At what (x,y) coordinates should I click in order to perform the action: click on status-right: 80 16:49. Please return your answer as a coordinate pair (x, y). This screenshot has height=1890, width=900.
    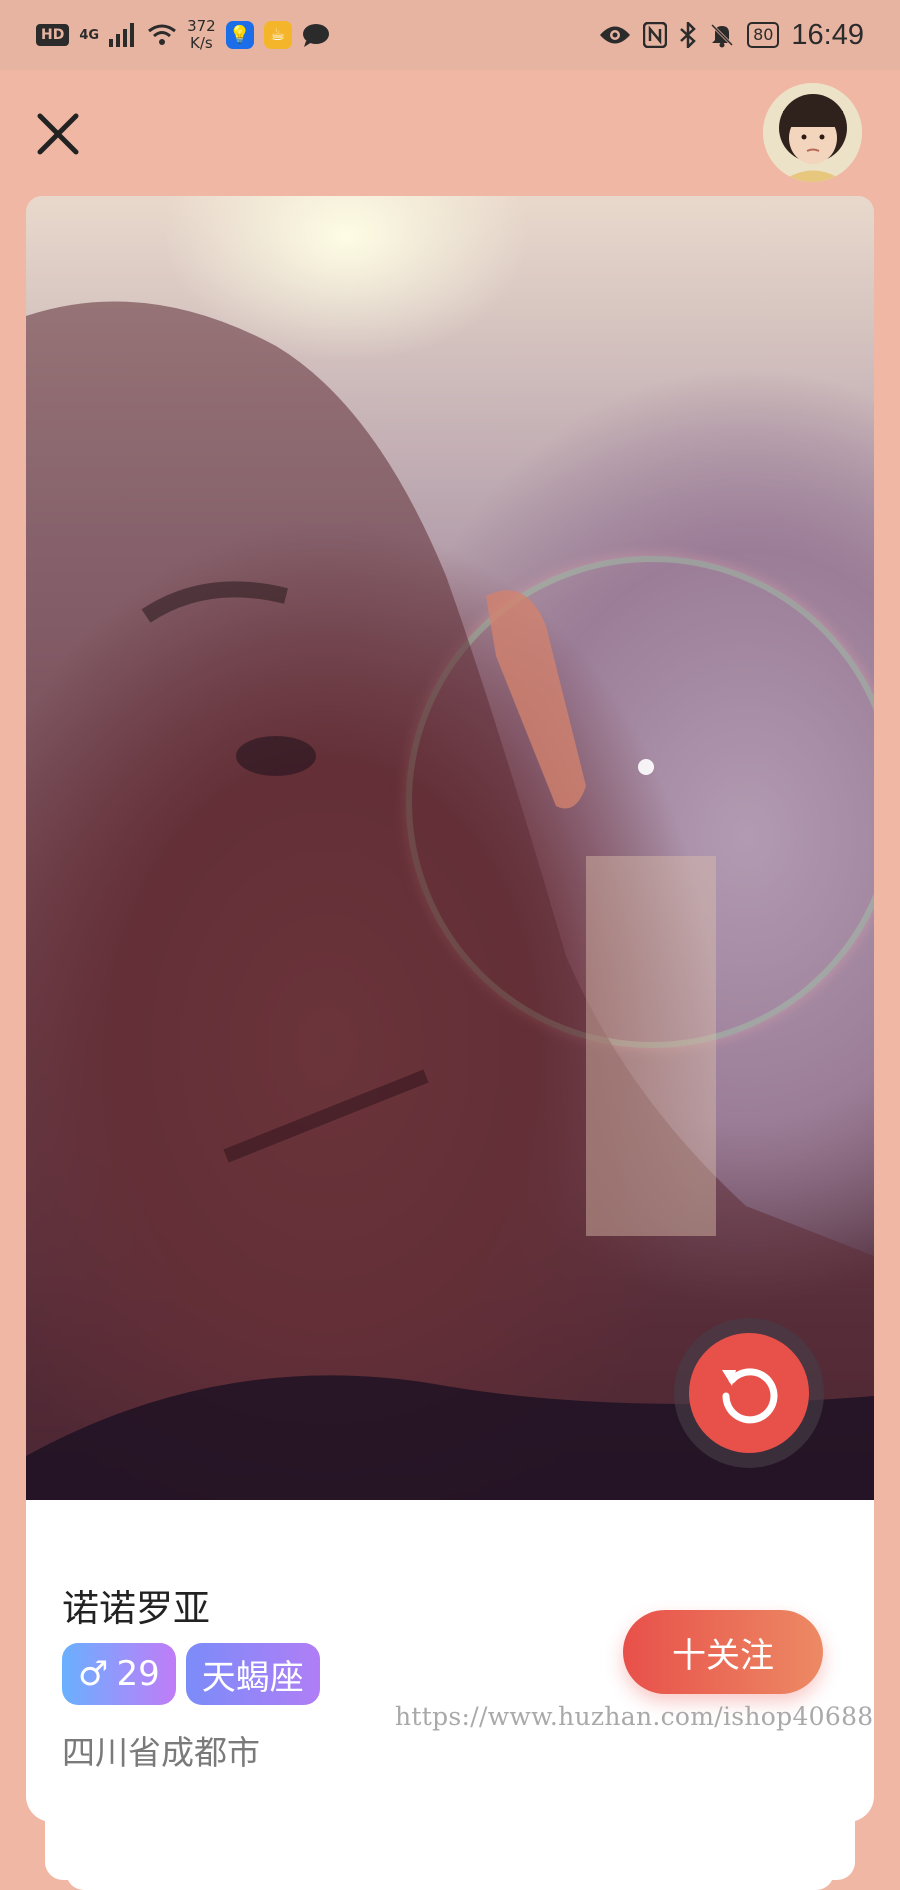
    Looking at the image, I should click on (731, 35).